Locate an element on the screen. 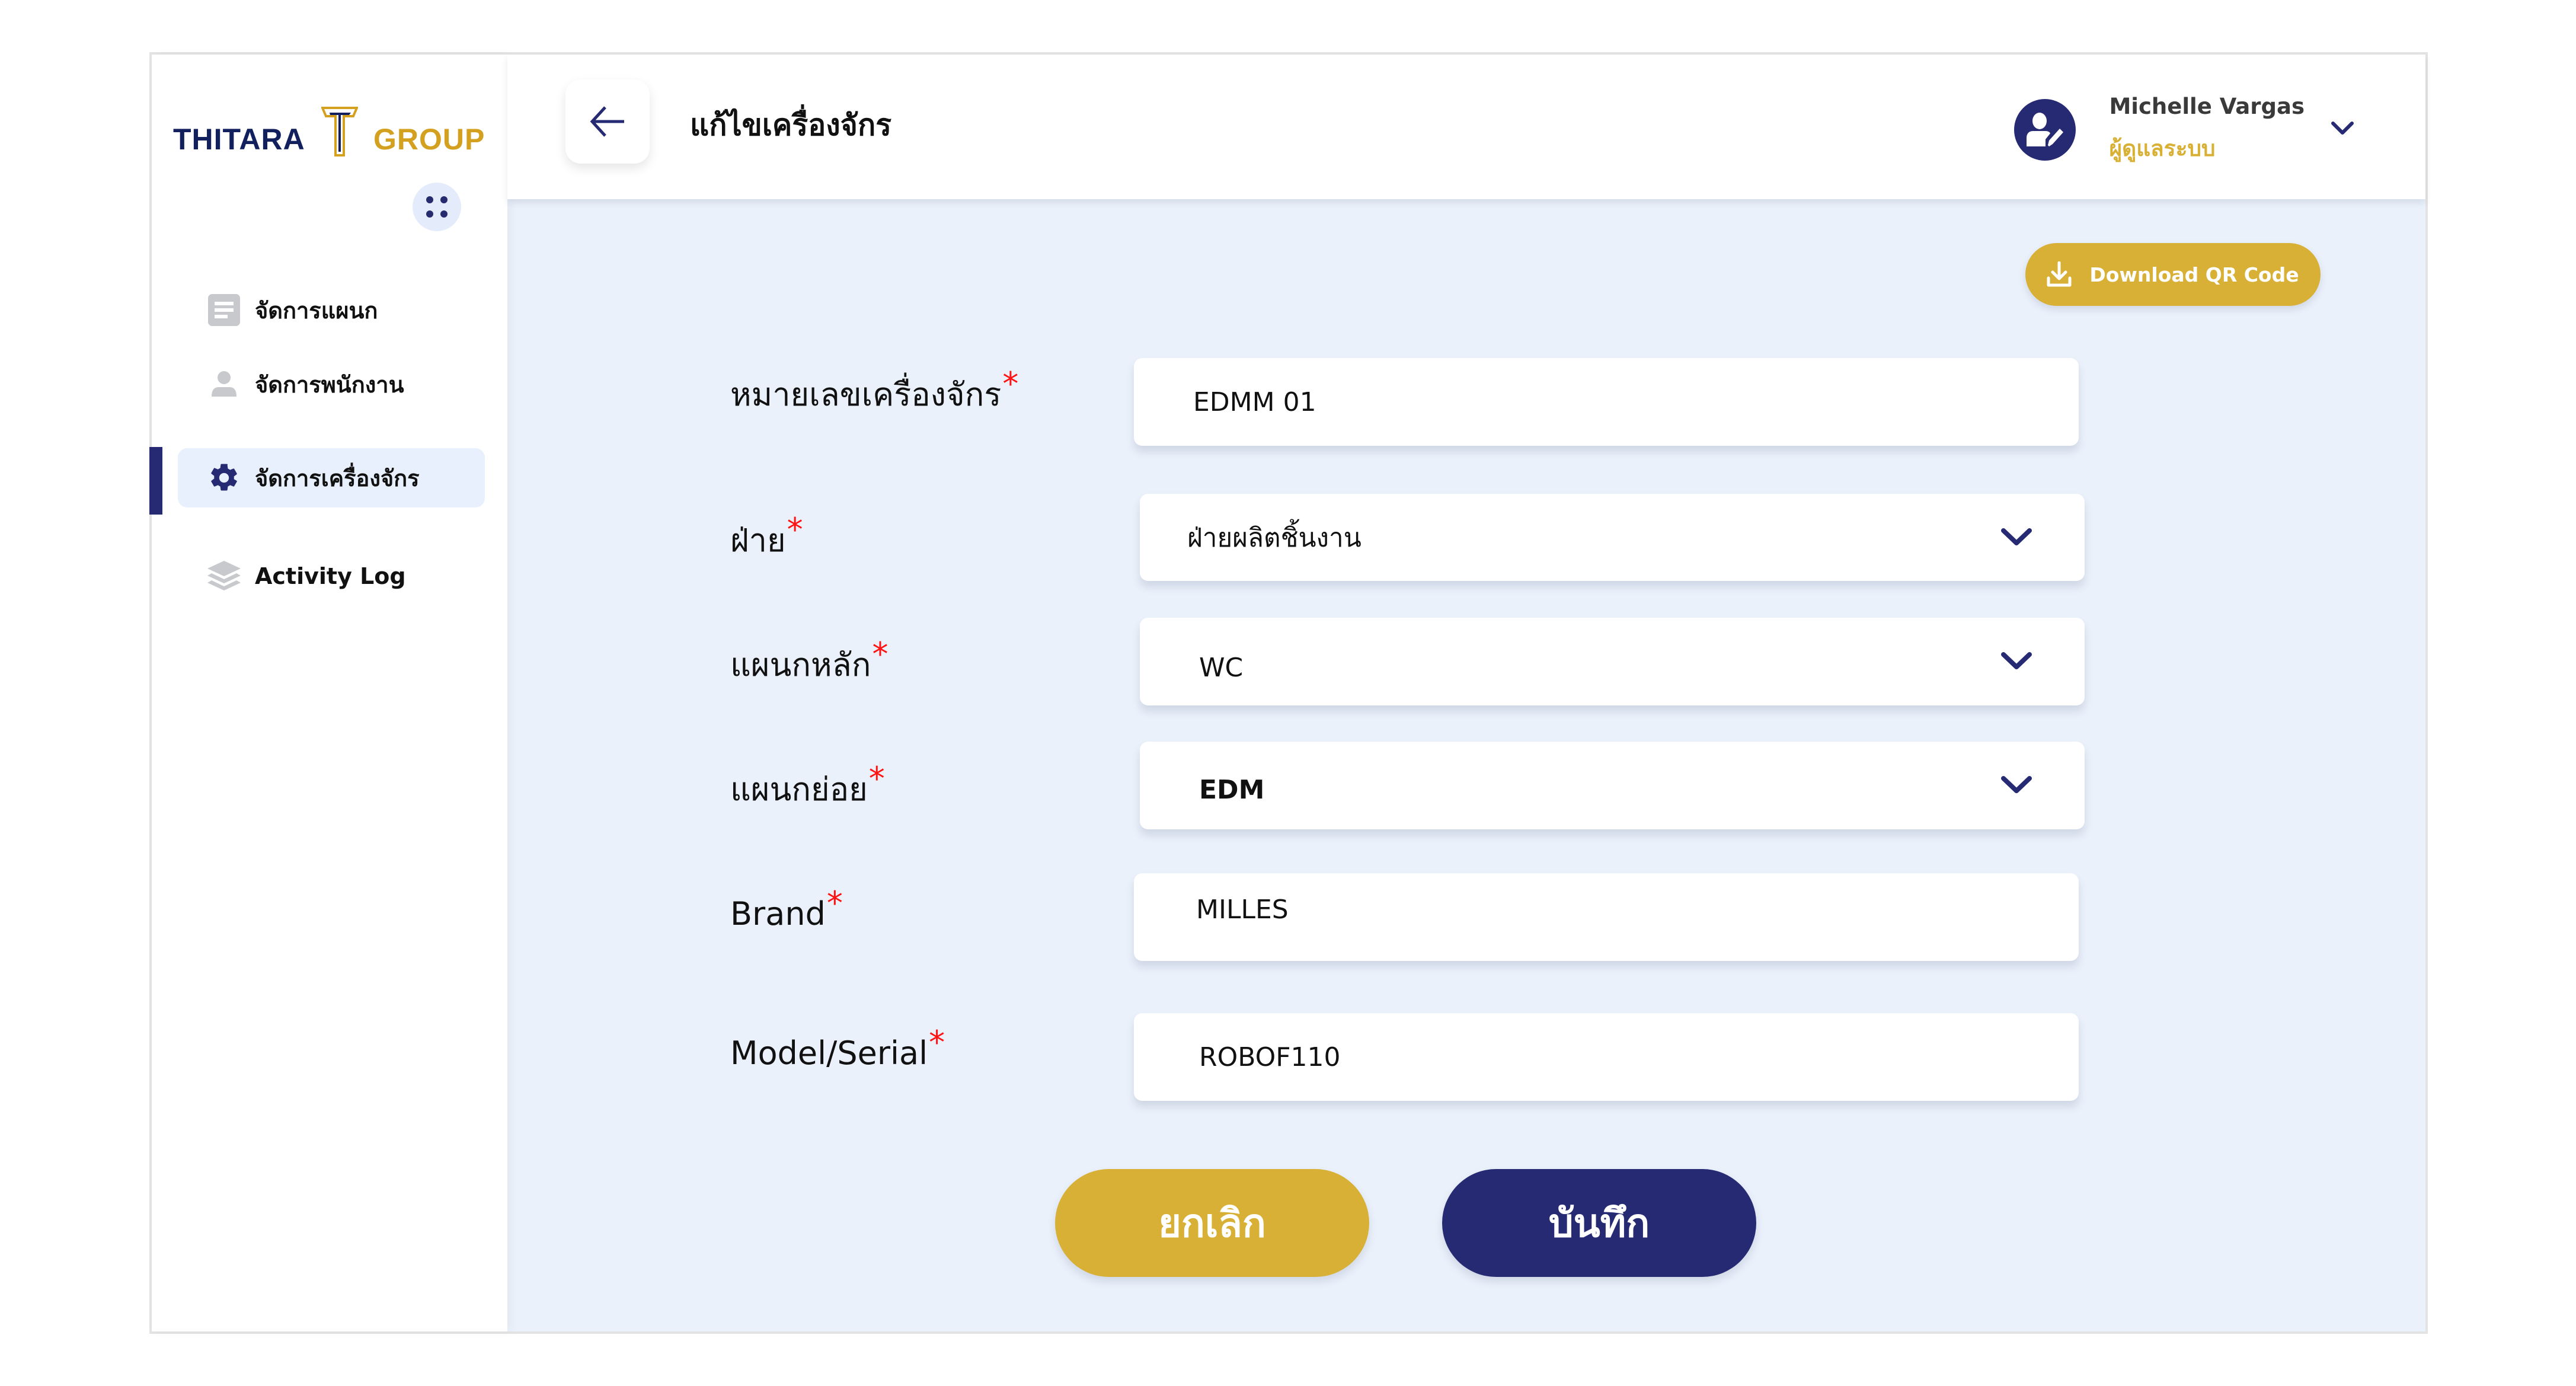 This screenshot has width=2576, height=1386. sidebar-item-label: Activity Log is located at coordinates (330, 576).